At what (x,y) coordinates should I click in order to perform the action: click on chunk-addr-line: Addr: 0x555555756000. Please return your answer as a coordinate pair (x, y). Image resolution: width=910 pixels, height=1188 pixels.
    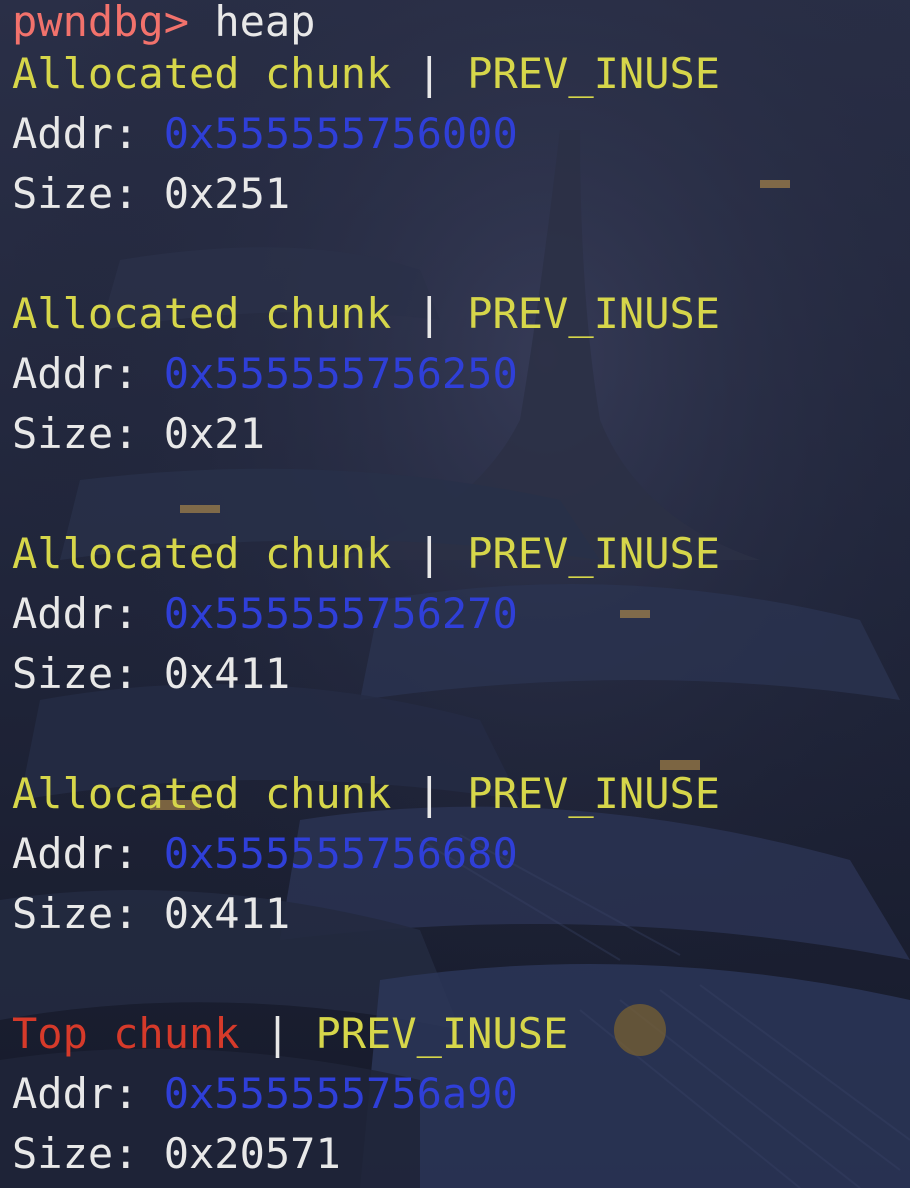
    Looking at the image, I should click on (461, 134).